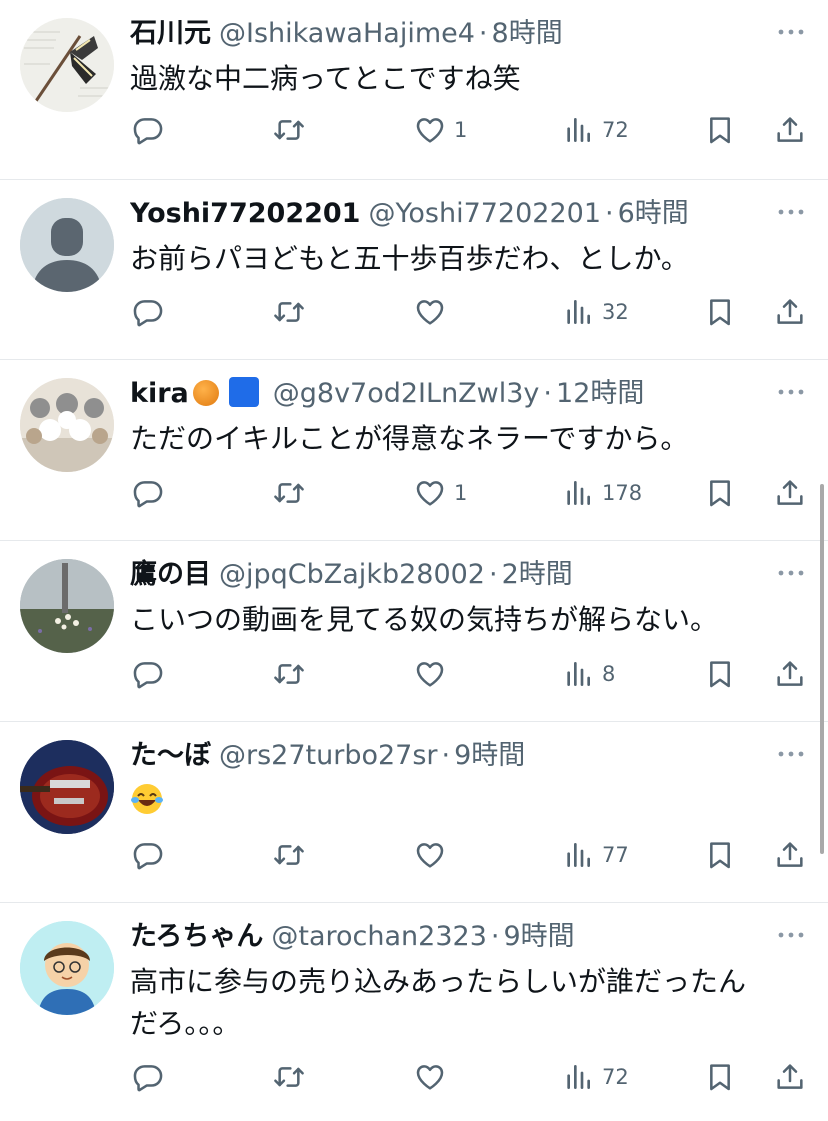 This screenshot has width=828, height=1121. What do you see at coordinates (409, 258) in the screenshot?
I see `tweet-text: お前らパヨどもと五十歩百歩だわ、としか。` at bounding box center [409, 258].